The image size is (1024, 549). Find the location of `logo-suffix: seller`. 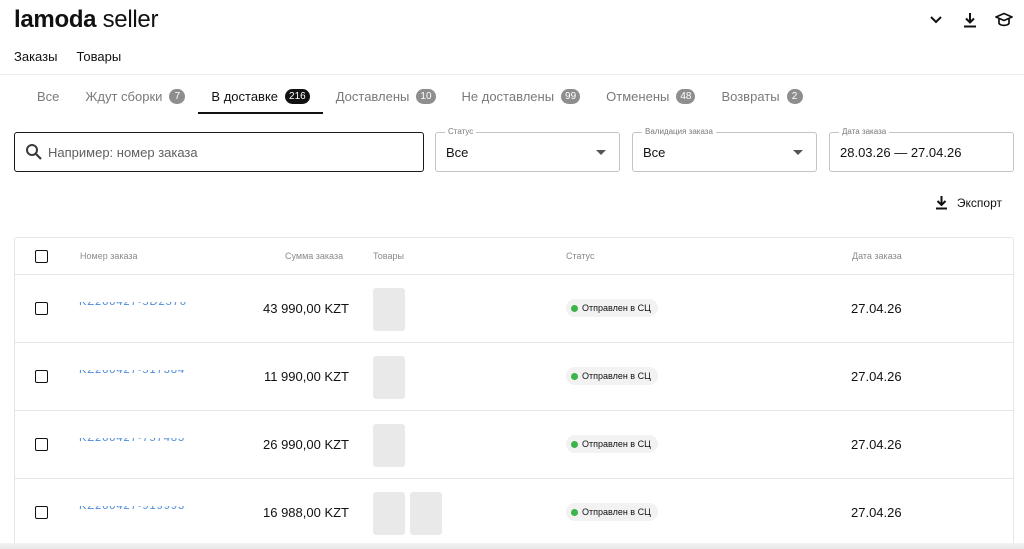

logo-suffix: seller is located at coordinates (127, 19).